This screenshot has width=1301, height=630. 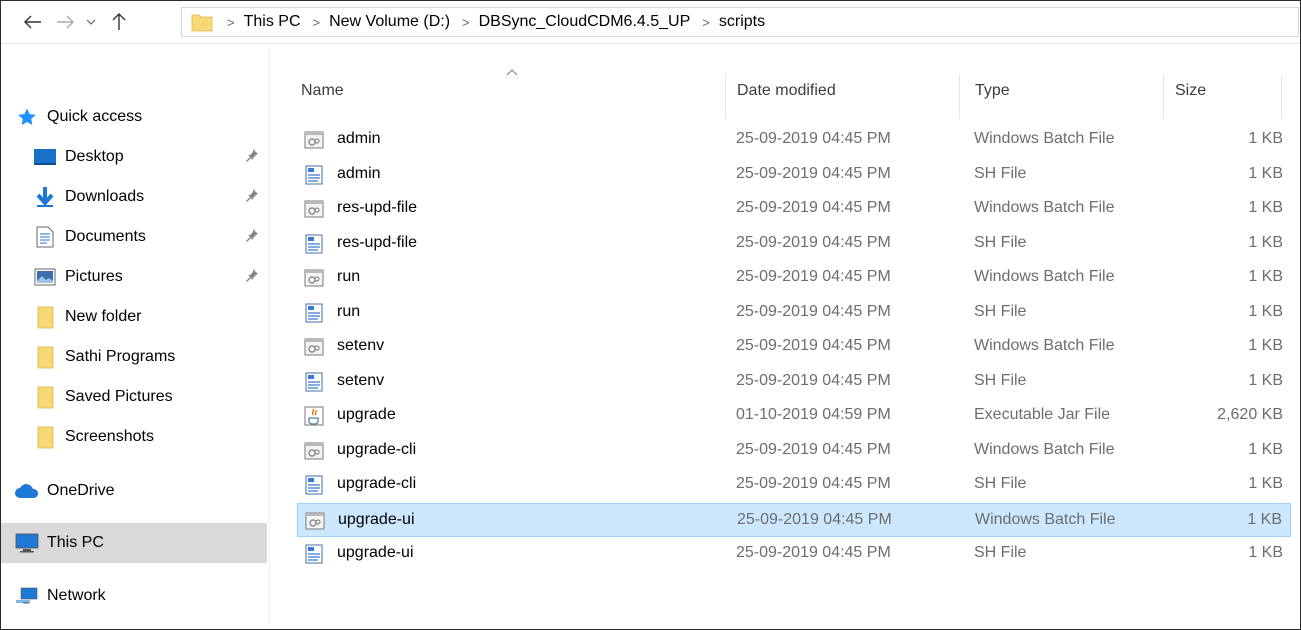 What do you see at coordinates (359, 173) in the screenshot?
I see `file-name: admin` at bounding box center [359, 173].